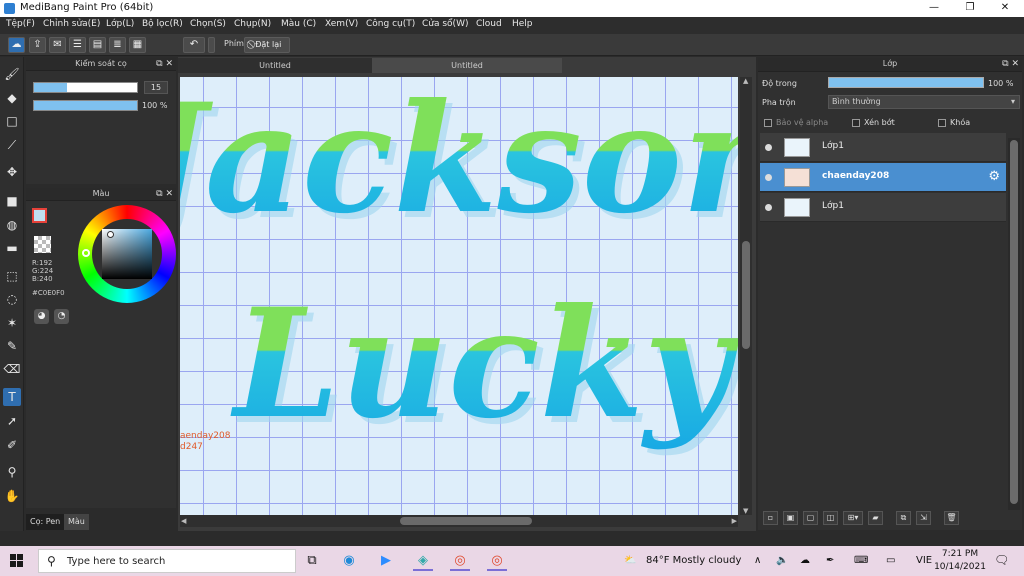 The height and width of the screenshot is (576, 1024). What do you see at coordinates (960, 561) in the screenshot?
I see `clock: 7:21 PM 10/14/2021` at bounding box center [960, 561].